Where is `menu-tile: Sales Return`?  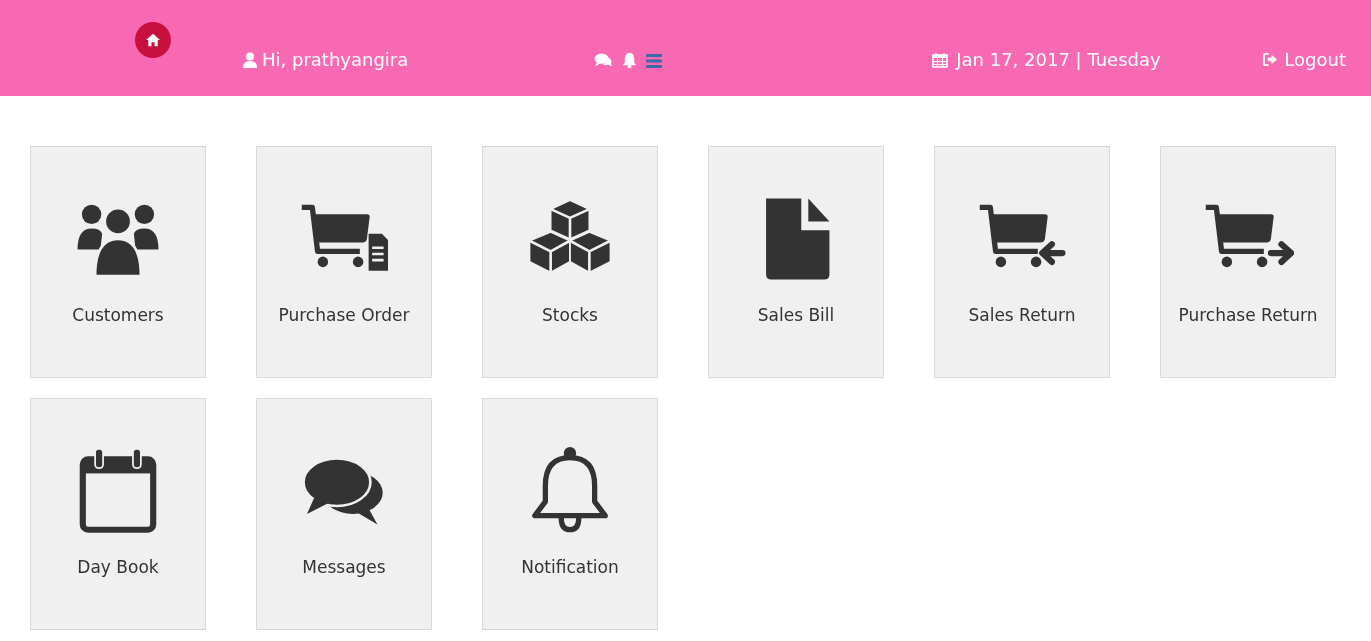 menu-tile: Sales Return is located at coordinates (1022, 262).